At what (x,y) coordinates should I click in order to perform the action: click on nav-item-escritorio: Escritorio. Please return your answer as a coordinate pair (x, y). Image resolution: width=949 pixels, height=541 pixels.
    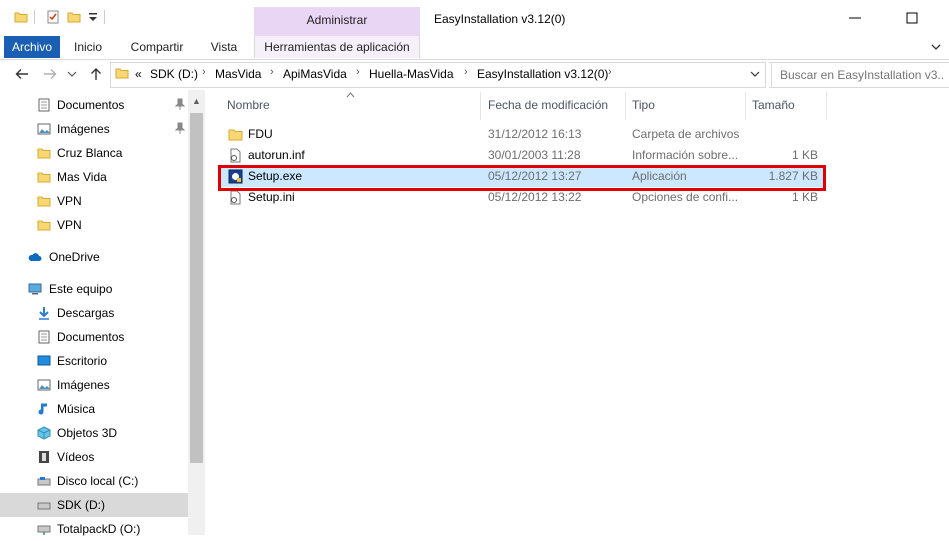
    Looking at the image, I should click on (94, 361).